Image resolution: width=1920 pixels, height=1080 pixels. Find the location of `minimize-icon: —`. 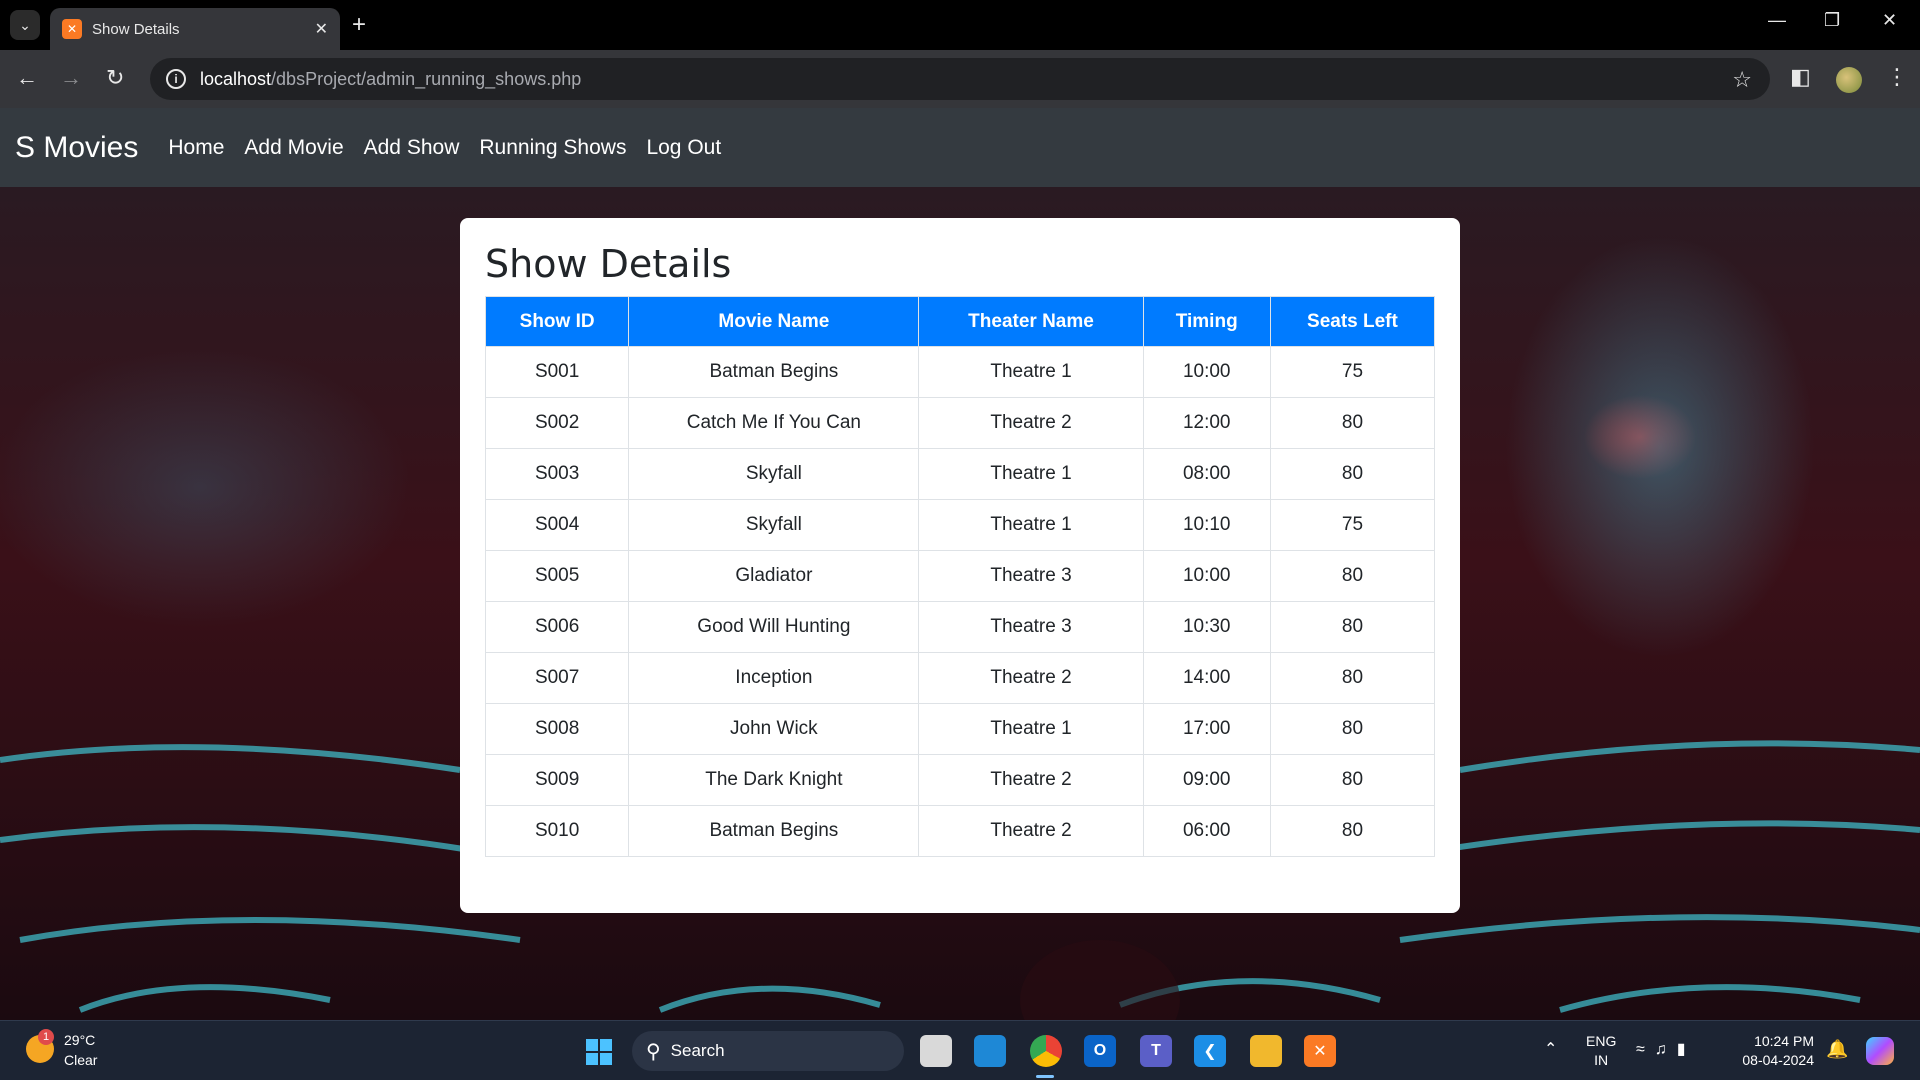

minimize-icon: — is located at coordinates (1777, 20).